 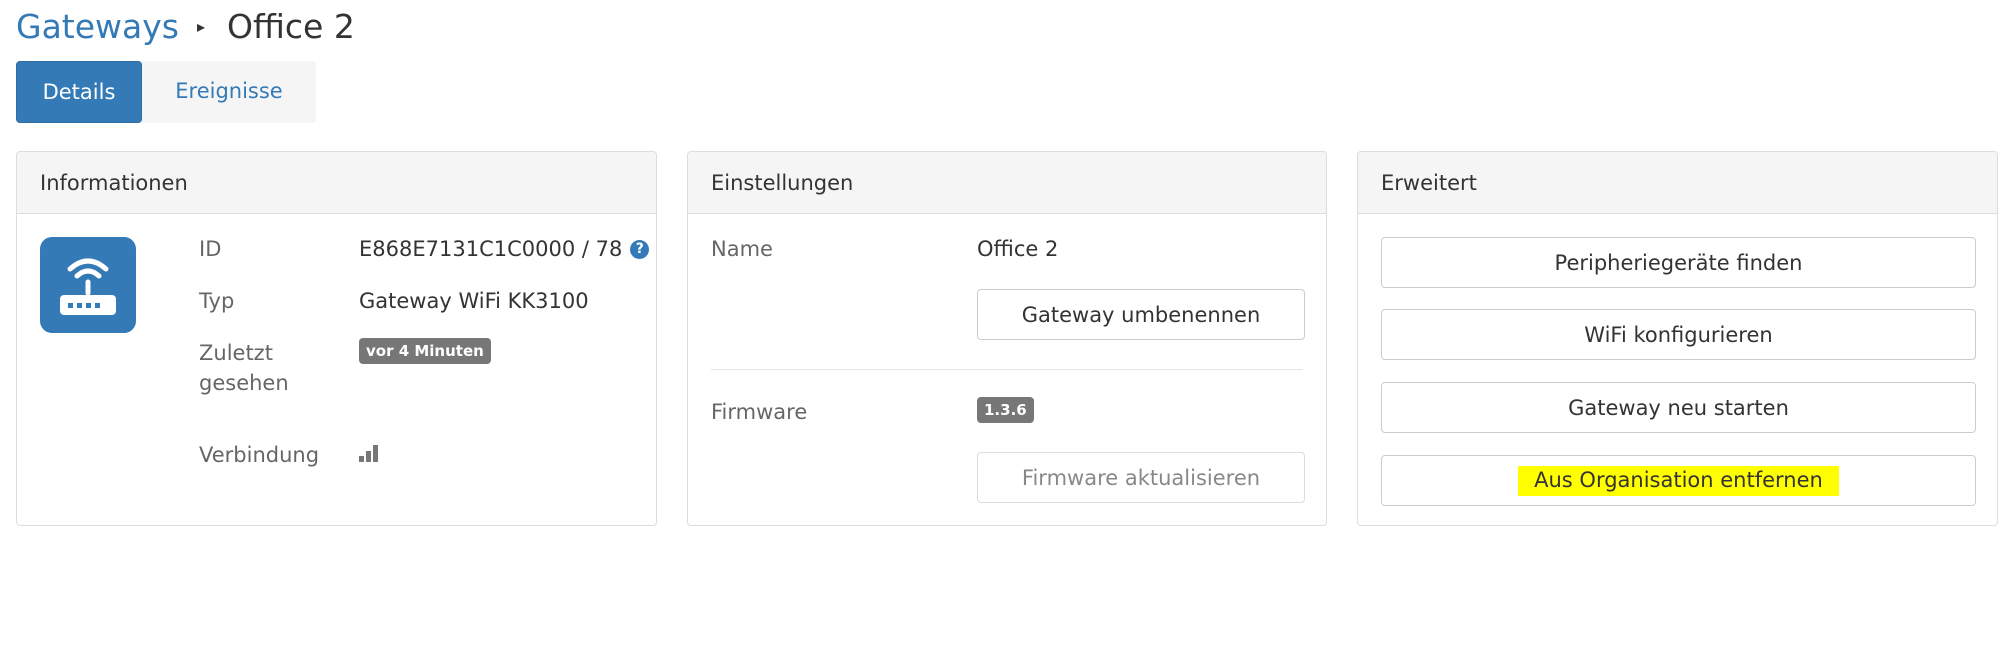 What do you see at coordinates (1141, 314) in the screenshot?
I see `rename-gateway-button: Gateway umbenennen` at bounding box center [1141, 314].